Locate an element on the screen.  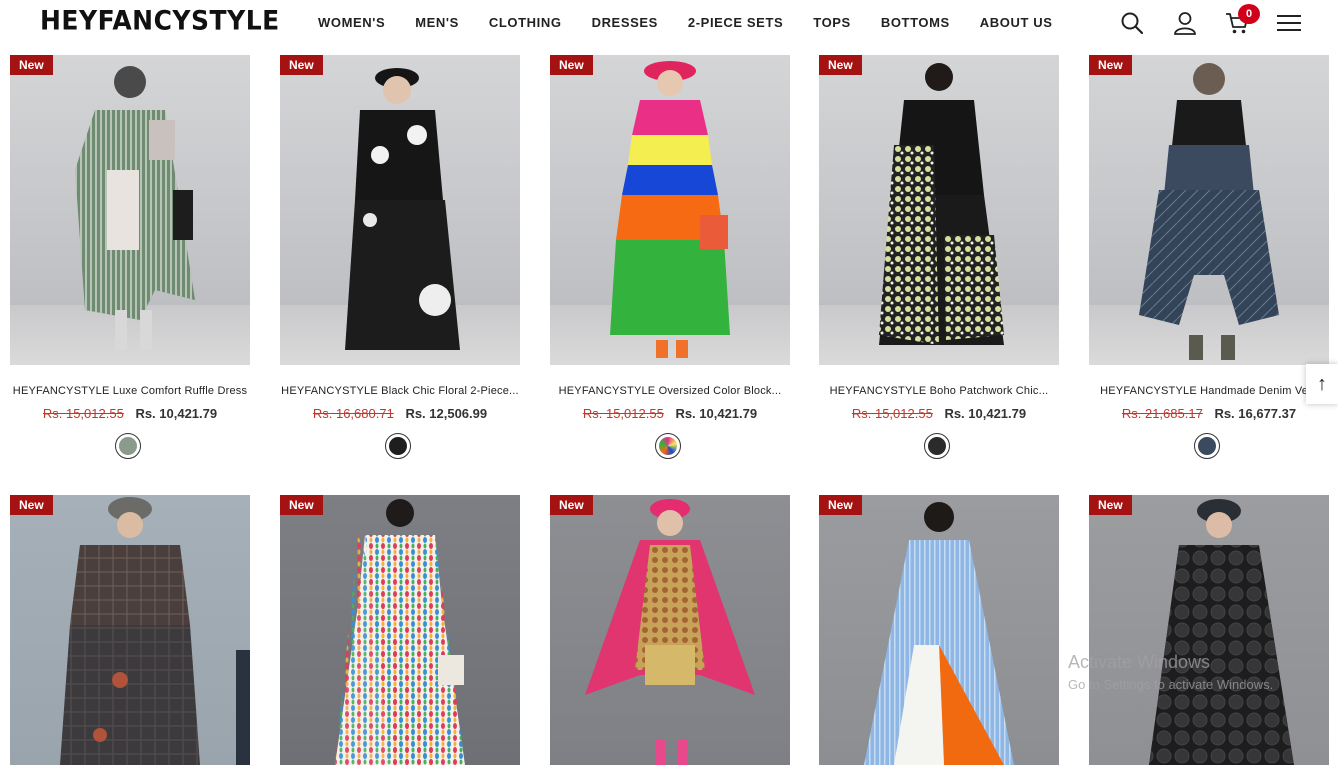
brand-logo: HEYFANCYSTYLE is located at coordinates (160, 20).